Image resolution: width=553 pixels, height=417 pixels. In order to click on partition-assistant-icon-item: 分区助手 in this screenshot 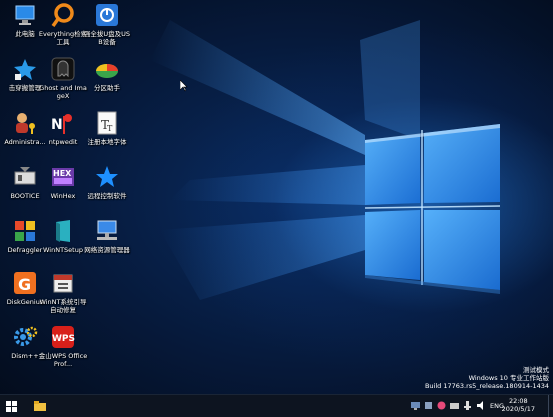, I will do `click(107, 74)`.